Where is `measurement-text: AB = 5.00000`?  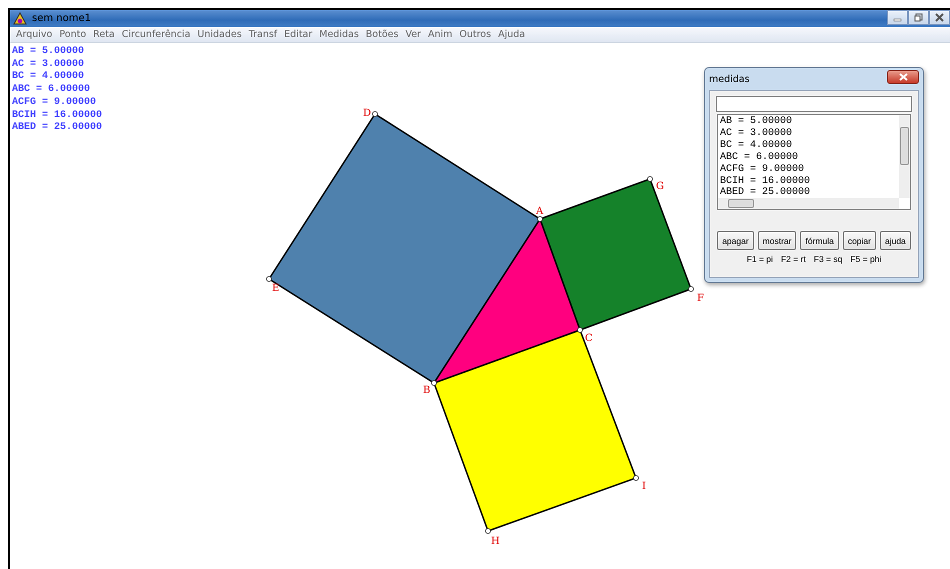
measurement-text: AB = 5.00000 is located at coordinates (49, 52).